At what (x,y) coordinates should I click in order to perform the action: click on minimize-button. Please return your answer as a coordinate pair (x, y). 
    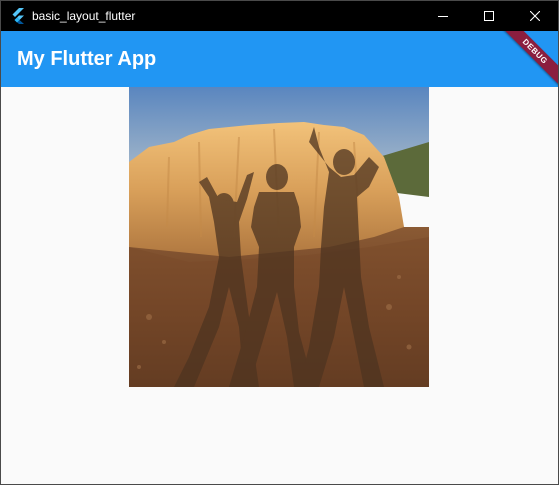
    Looking at the image, I should click on (443, 16).